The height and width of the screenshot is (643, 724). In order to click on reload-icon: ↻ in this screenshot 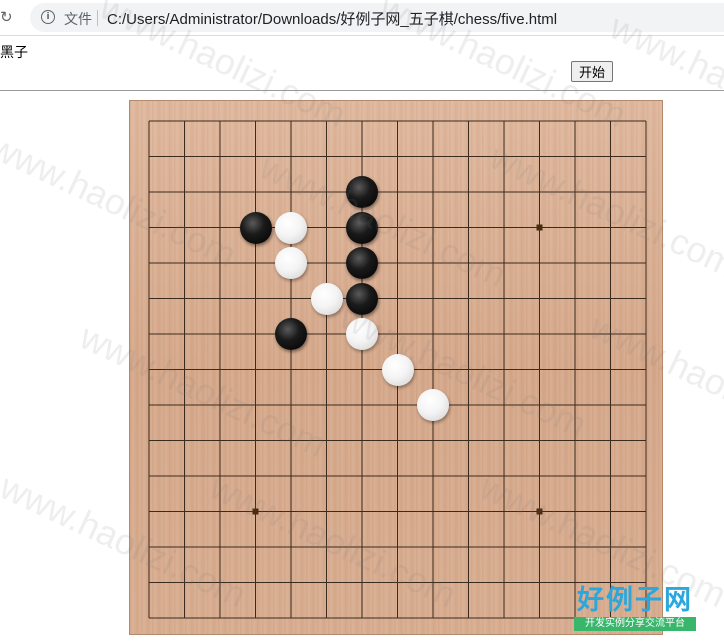, I will do `click(8, 17)`.